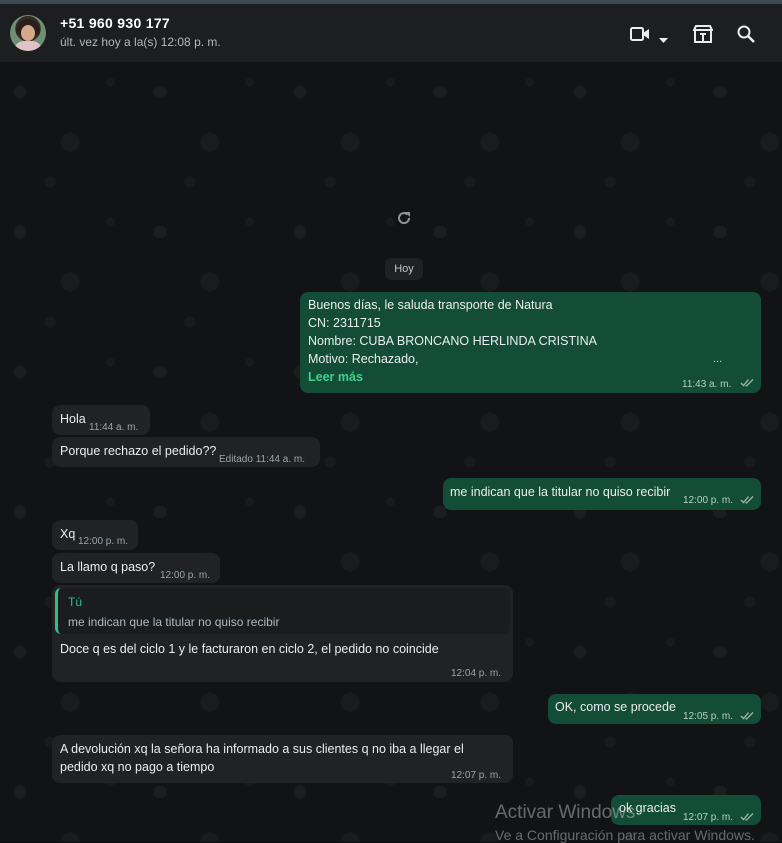  Describe the element at coordinates (746, 36) in the screenshot. I see `search-icon` at that location.